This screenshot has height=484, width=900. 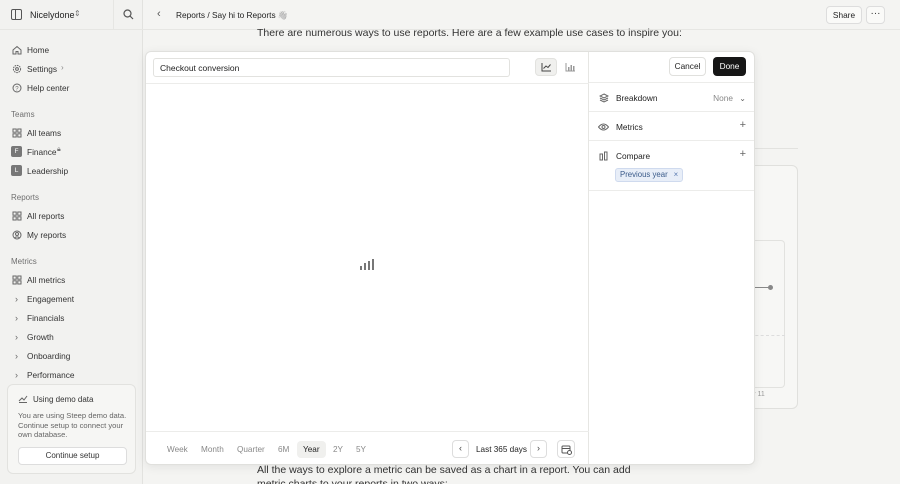 I want to click on chart-point, so click(x=770, y=287).